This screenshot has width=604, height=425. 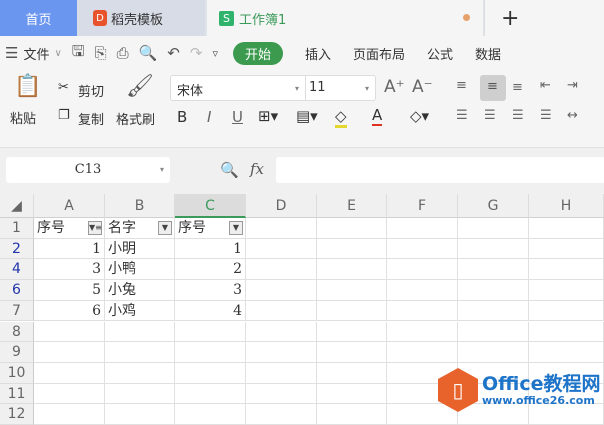 I want to click on clear-icon: ◇▾, so click(x=419, y=116).